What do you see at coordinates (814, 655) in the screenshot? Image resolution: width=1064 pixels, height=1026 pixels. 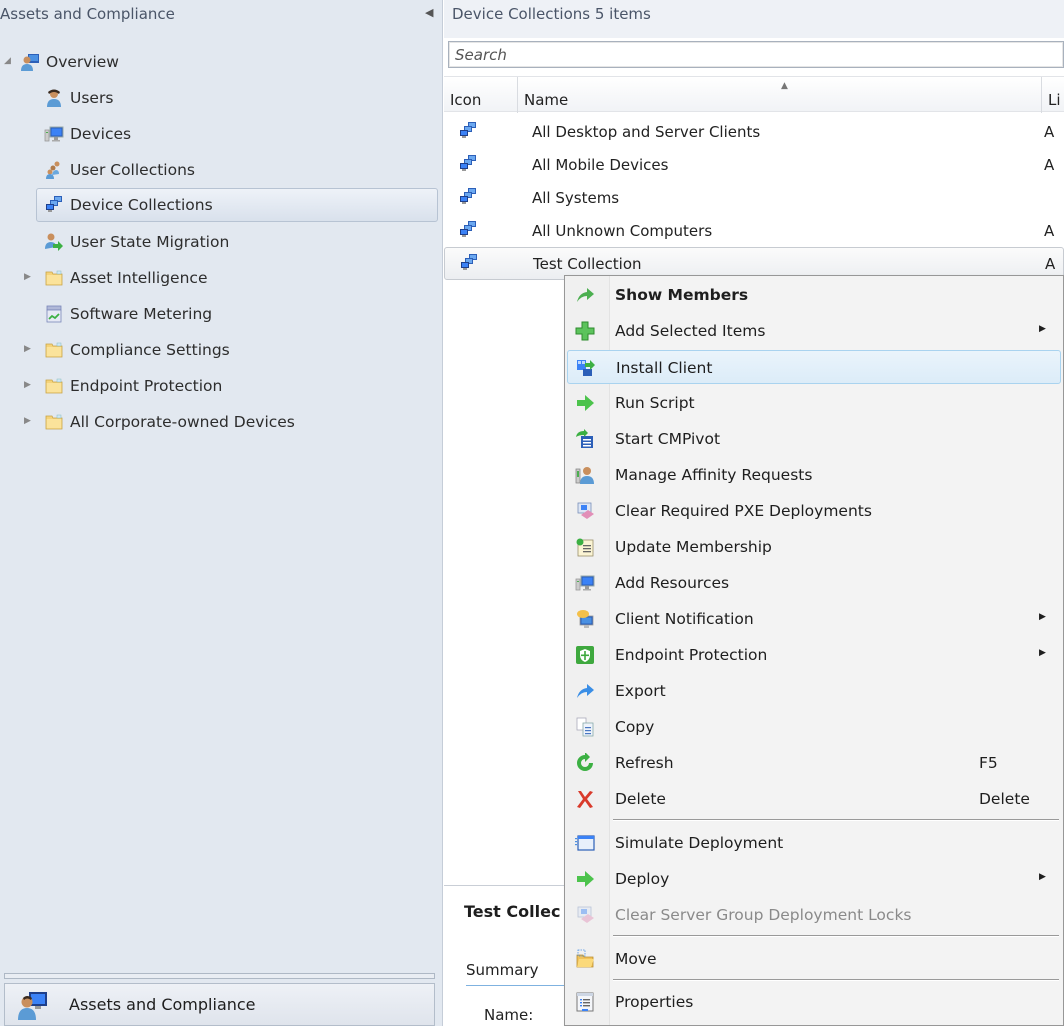 I see `menu-item-endpoint-protection: Endpoint Protection ▶` at bounding box center [814, 655].